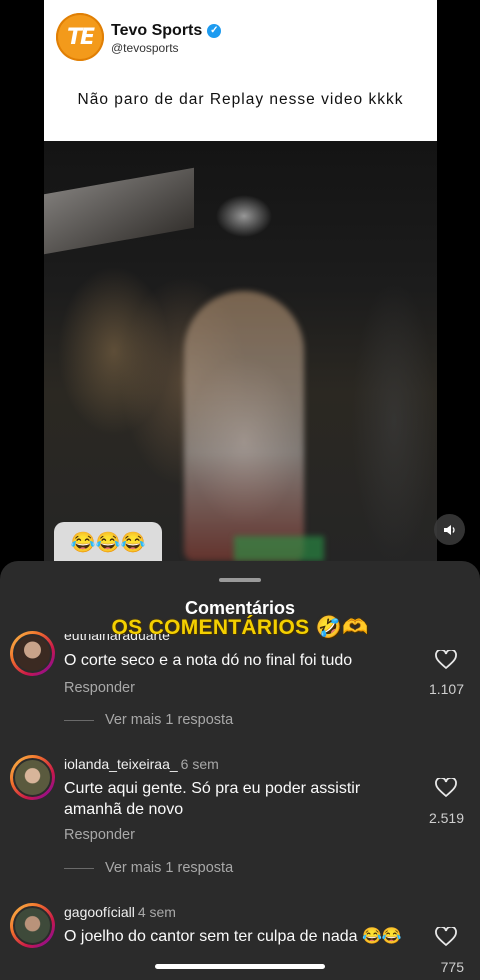 Image resolution: width=480 pixels, height=980 pixels. I want to click on emoji-reaction-bubble: 😂😂😂, so click(108, 541).